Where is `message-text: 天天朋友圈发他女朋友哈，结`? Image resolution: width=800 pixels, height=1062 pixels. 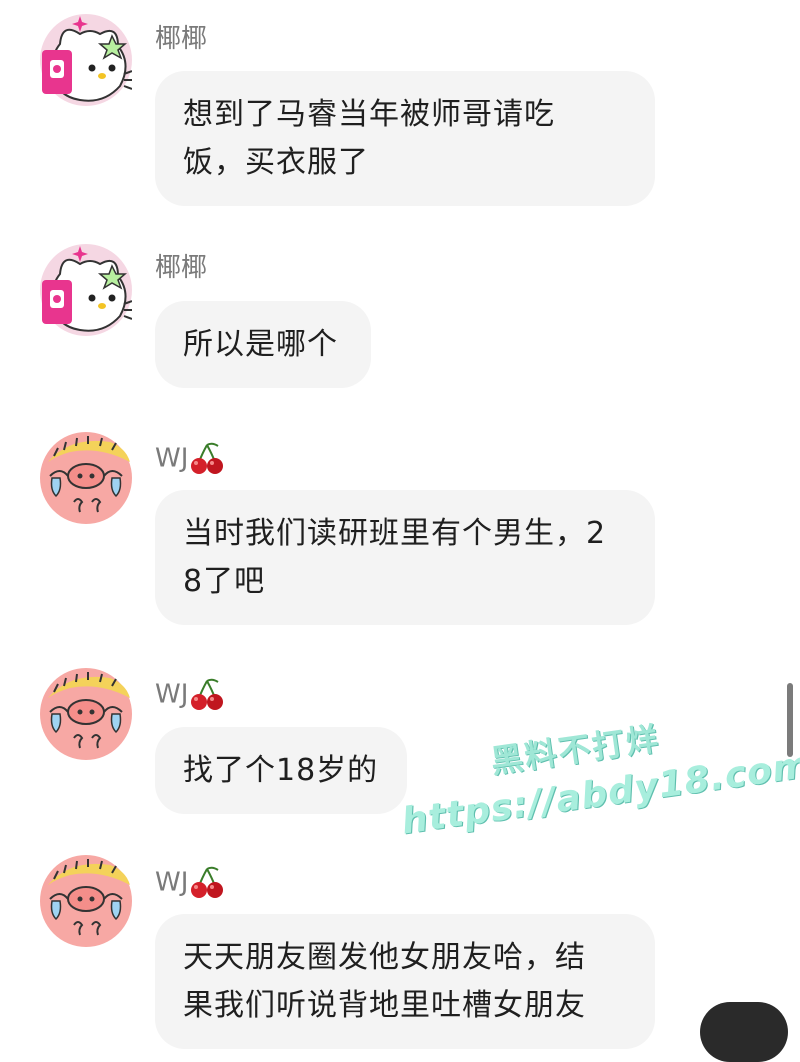 message-text: 天天朋友圈发他女朋友哈，结 is located at coordinates (384, 957).